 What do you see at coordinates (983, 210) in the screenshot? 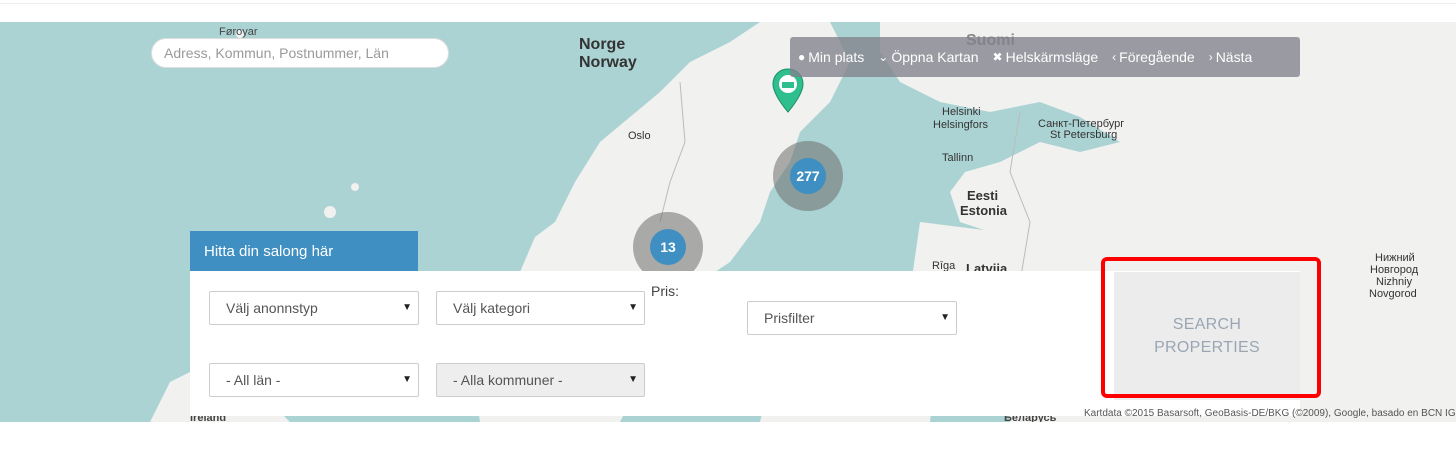
I see `label-estonia: Estonia` at bounding box center [983, 210].